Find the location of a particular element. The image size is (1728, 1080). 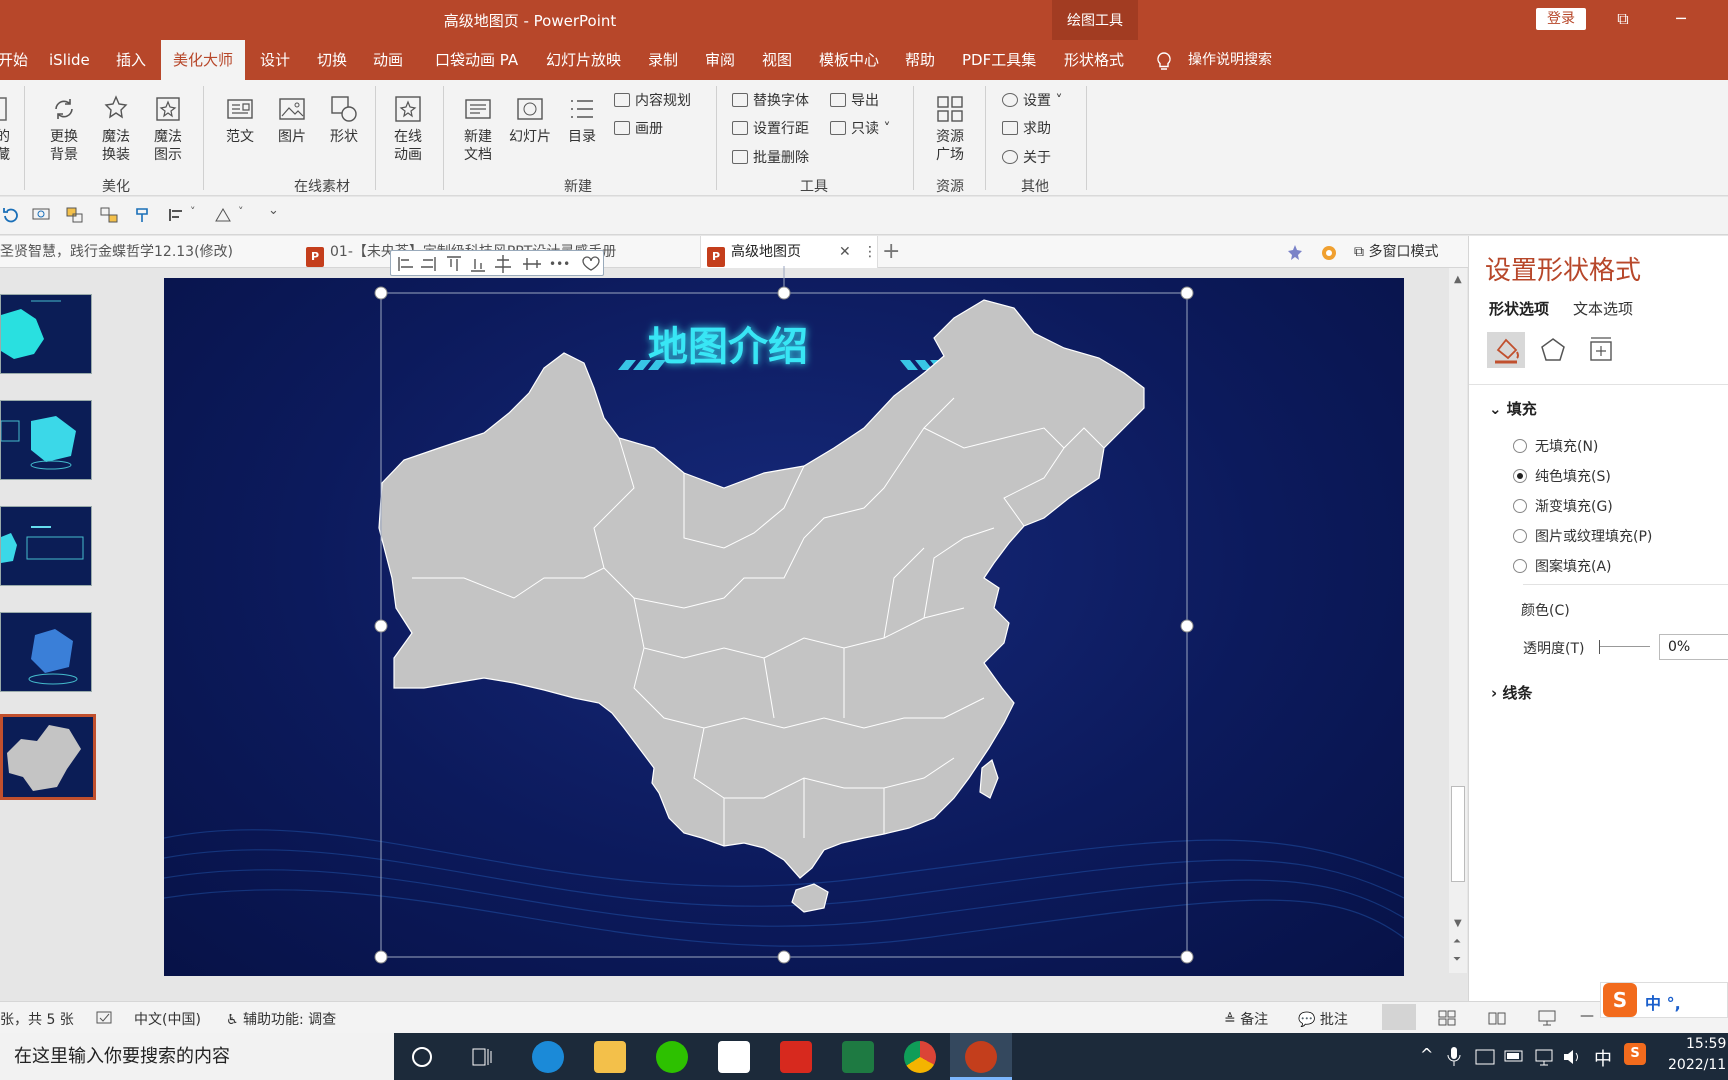

multiwindow-button: ⧉ 多窗口模式 is located at coordinates (1411, 252).